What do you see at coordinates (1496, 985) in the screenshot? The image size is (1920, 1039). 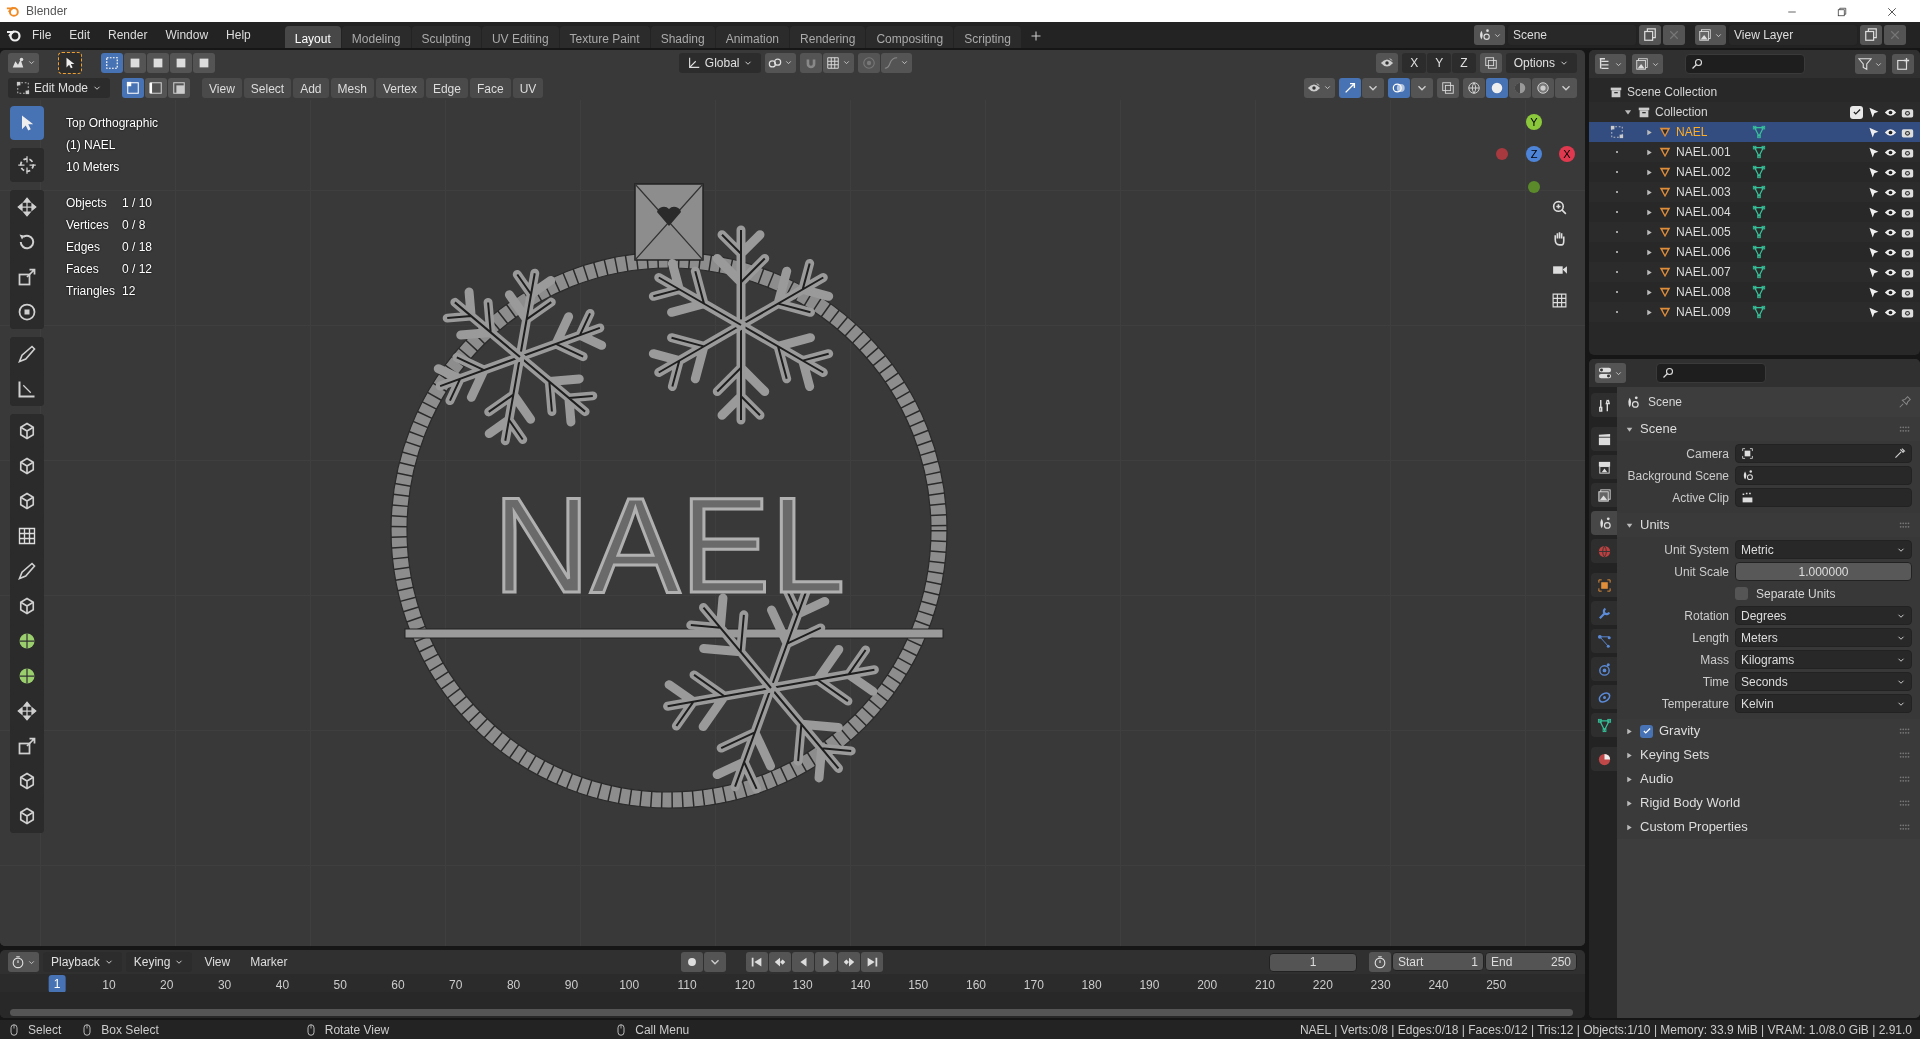 I see `frame-number: 250` at bounding box center [1496, 985].